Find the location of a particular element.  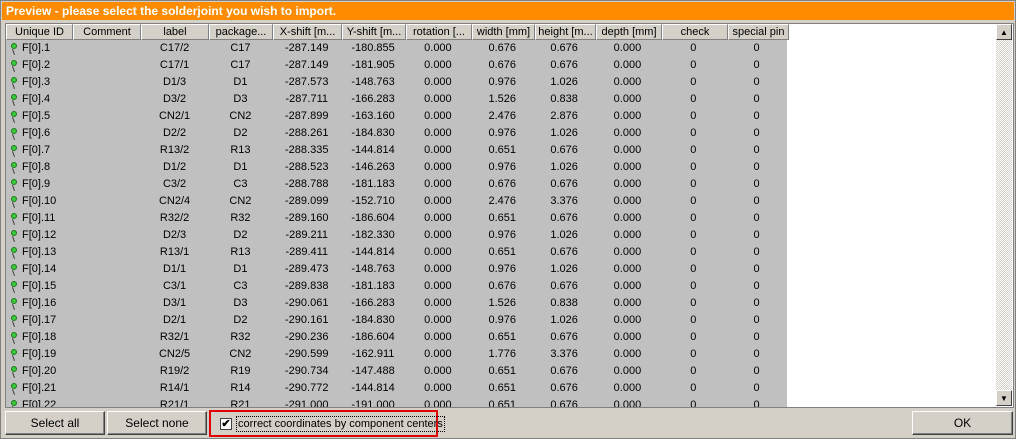

cell-label: R13/2 is located at coordinates (174, 150).